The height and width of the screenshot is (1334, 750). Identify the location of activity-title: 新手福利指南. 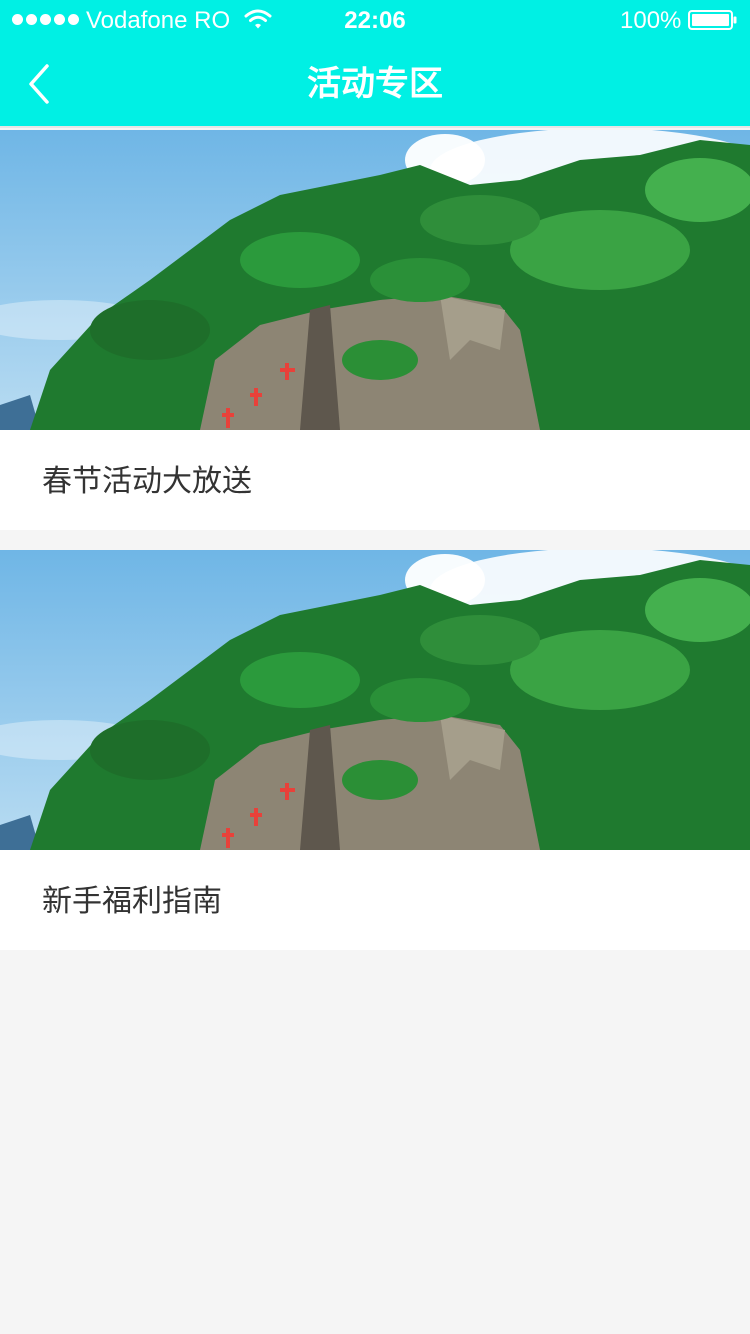
(132, 901).